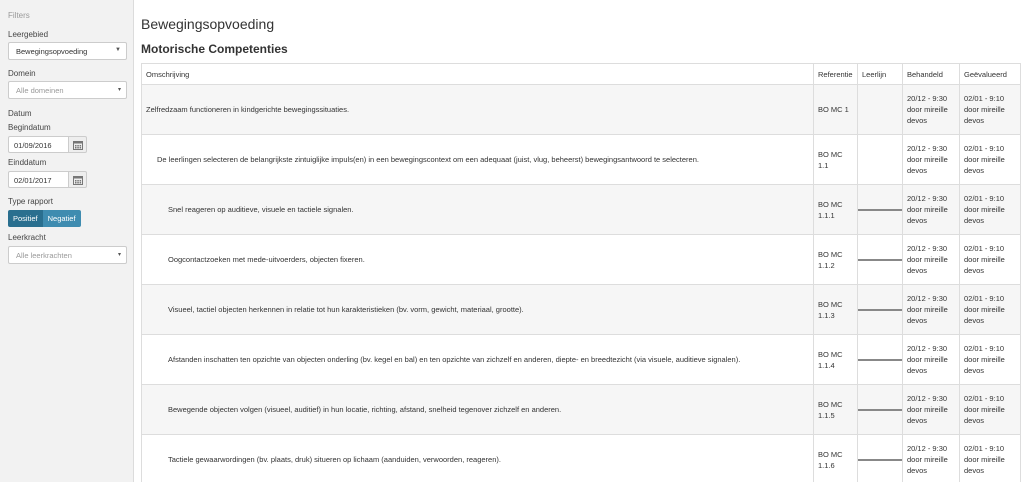  Describe the element at coordinates (835, 309) in the screenshot. I see `referentie-cell: BO MC 1.1.3` at that location.